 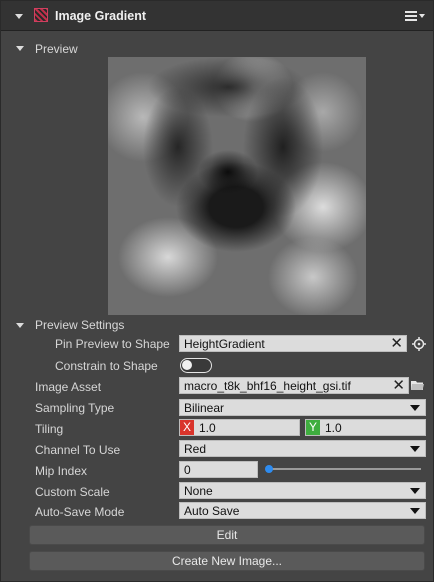 I want to click on auto-save-mode-label: Auto-Save Mode, so click(x=80, y=512).